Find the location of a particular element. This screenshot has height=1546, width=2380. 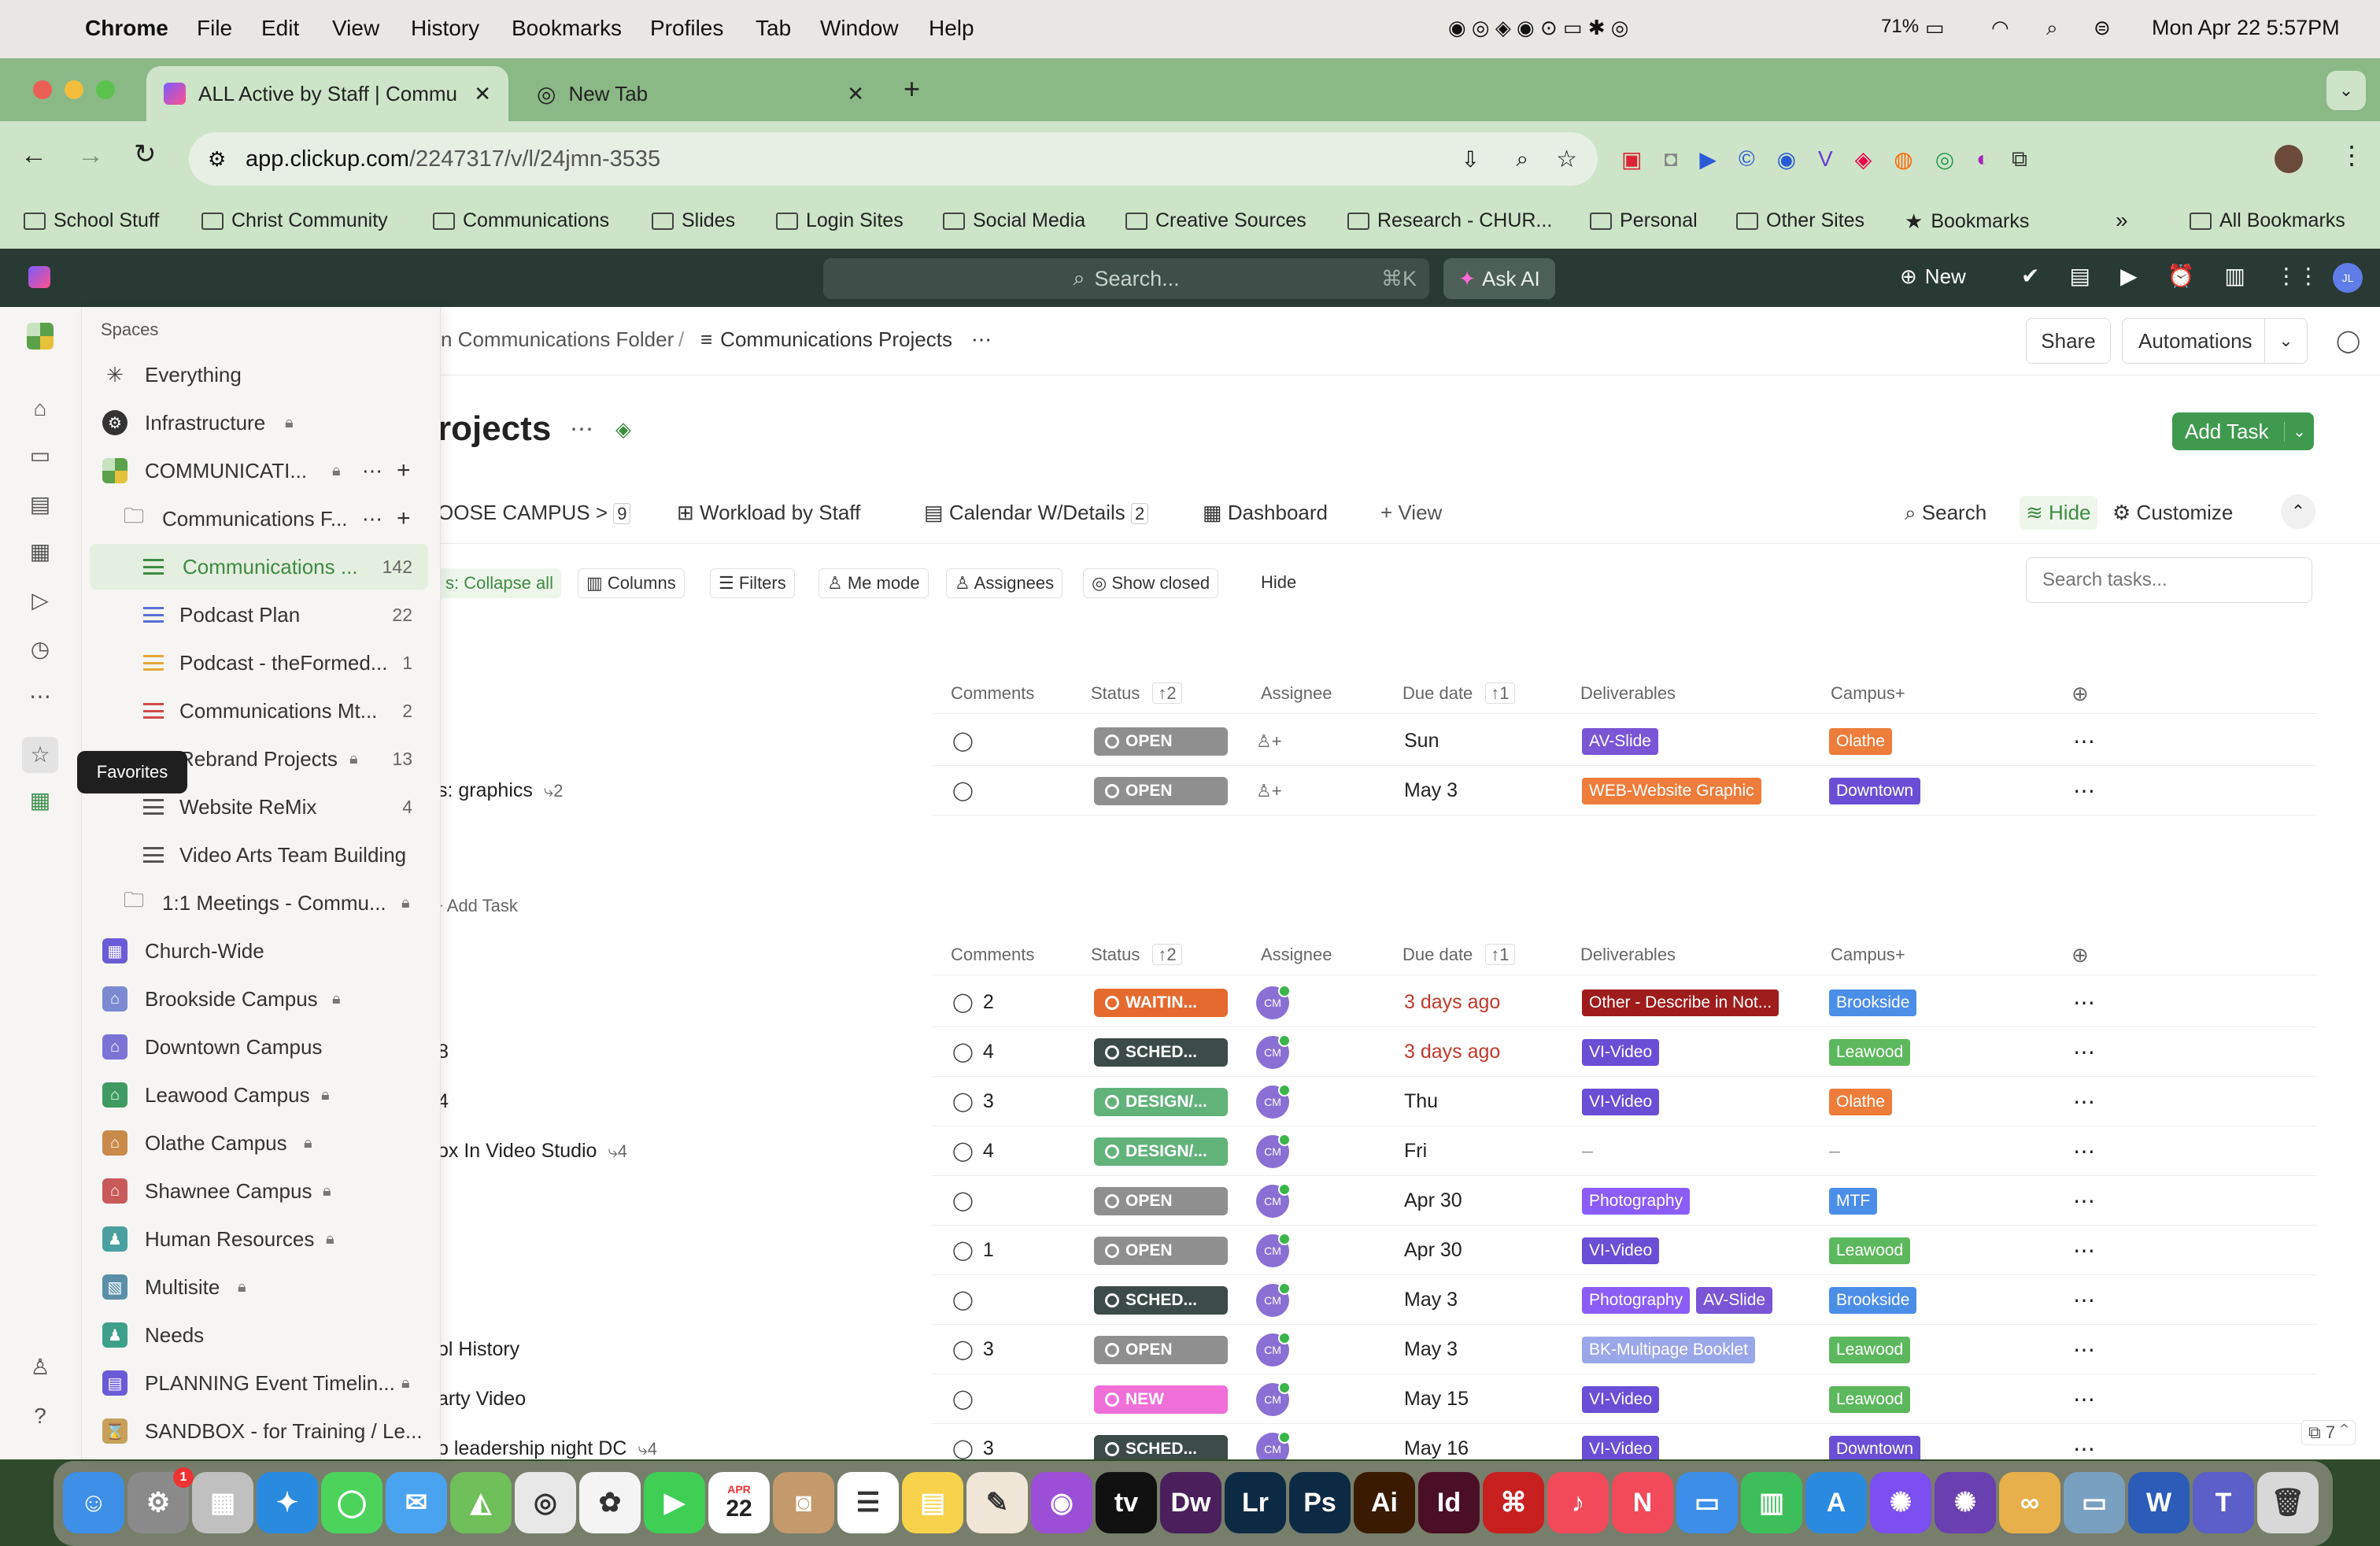

sort-badge: ↑2 is located at coordinates (1167, 954).